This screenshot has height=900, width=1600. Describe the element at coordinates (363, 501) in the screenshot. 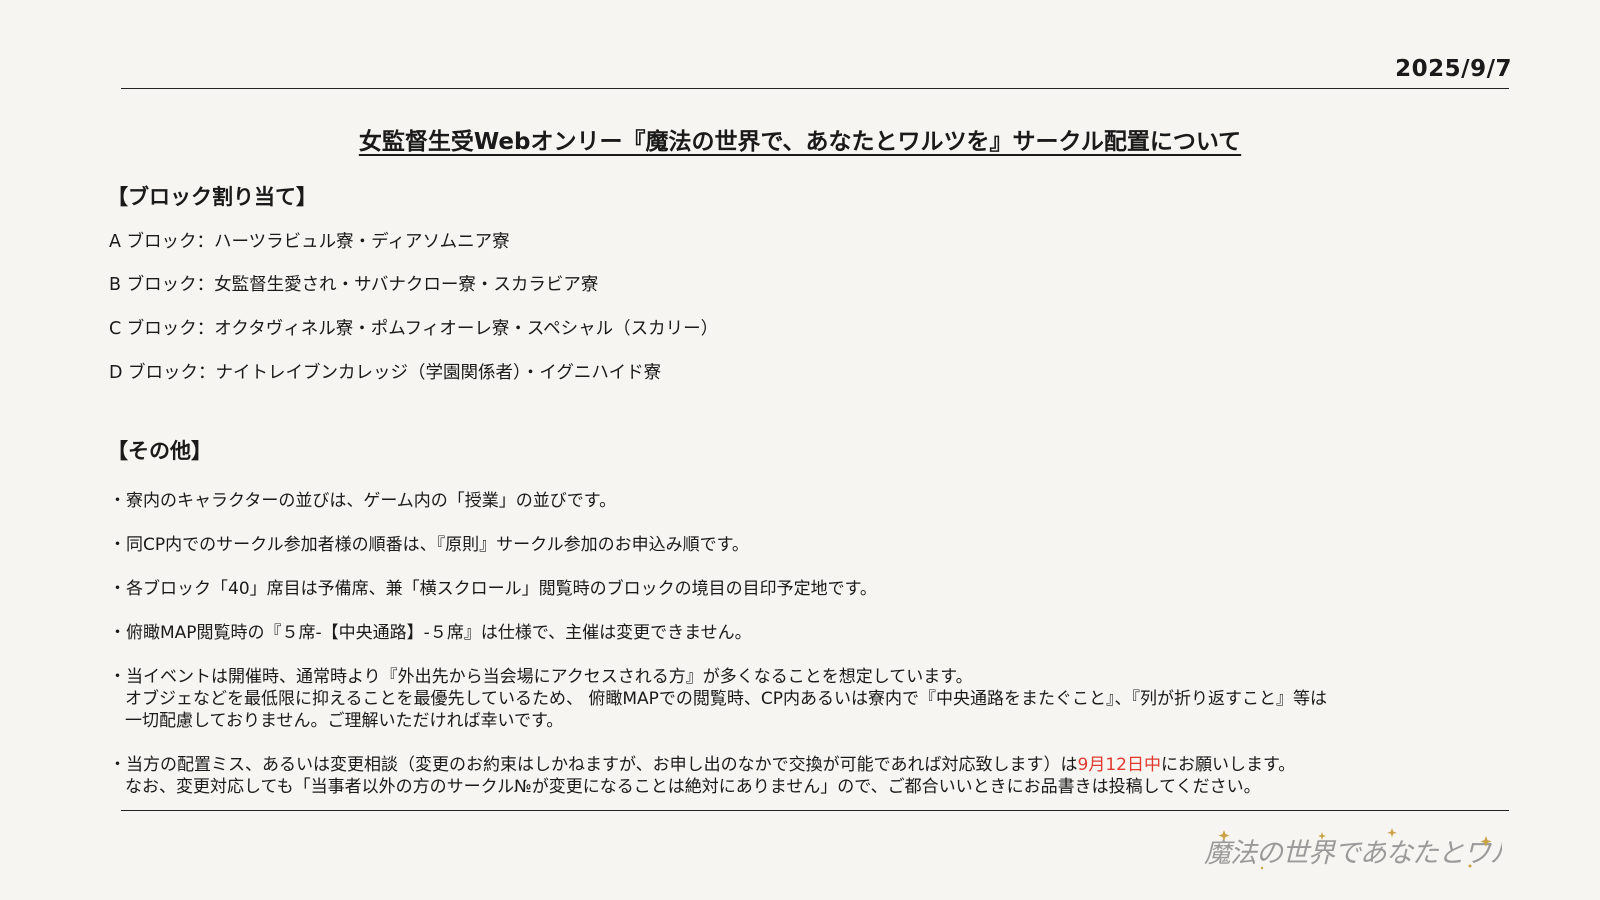

I see `note-character-order: ・寮内のキャラクターの並びは、ゲーム内の「授業」の並びです。` at that location.